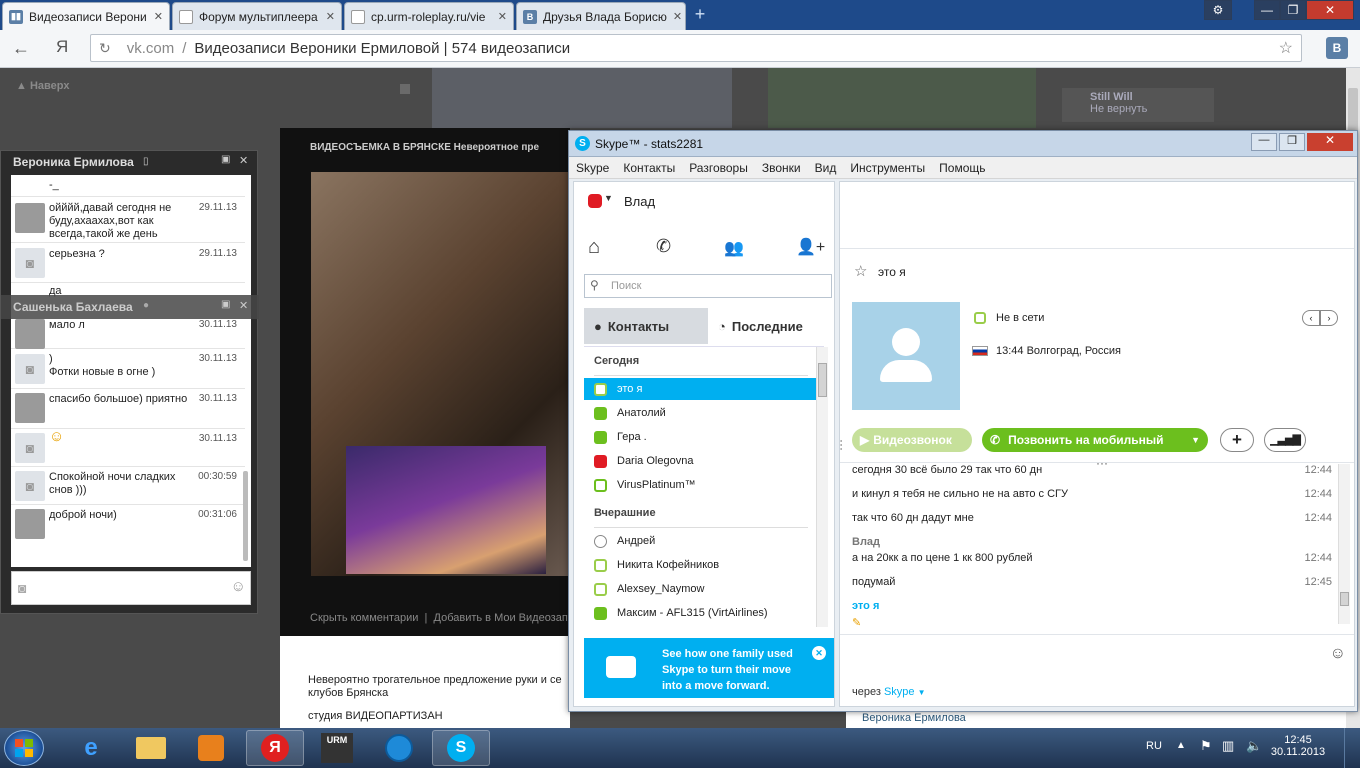  I want to click on video-call-button: ▶ Видеозвонок, so click(912, 440).